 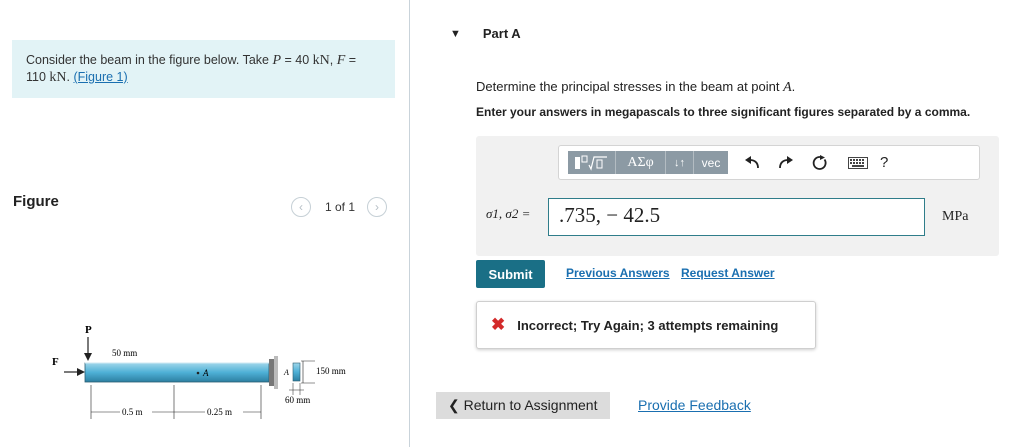 I want to click on provide-feedback-link: Provide Feedback, so click(x=694, y=405).